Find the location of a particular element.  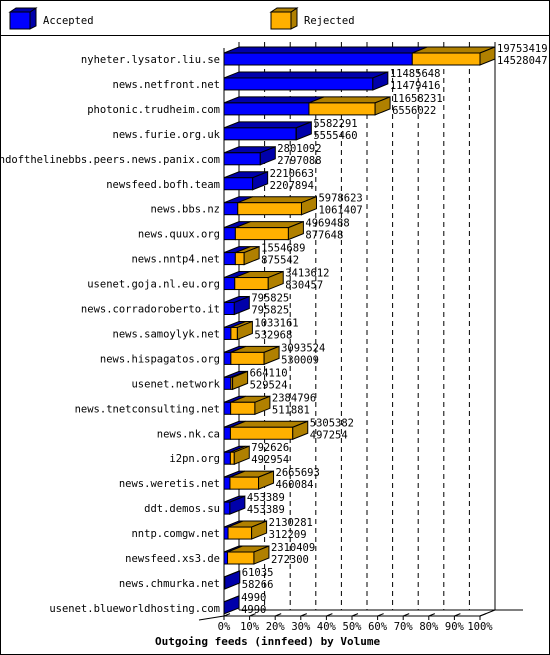

value-label-total: 19753419 is located at coordinates (522, 49).